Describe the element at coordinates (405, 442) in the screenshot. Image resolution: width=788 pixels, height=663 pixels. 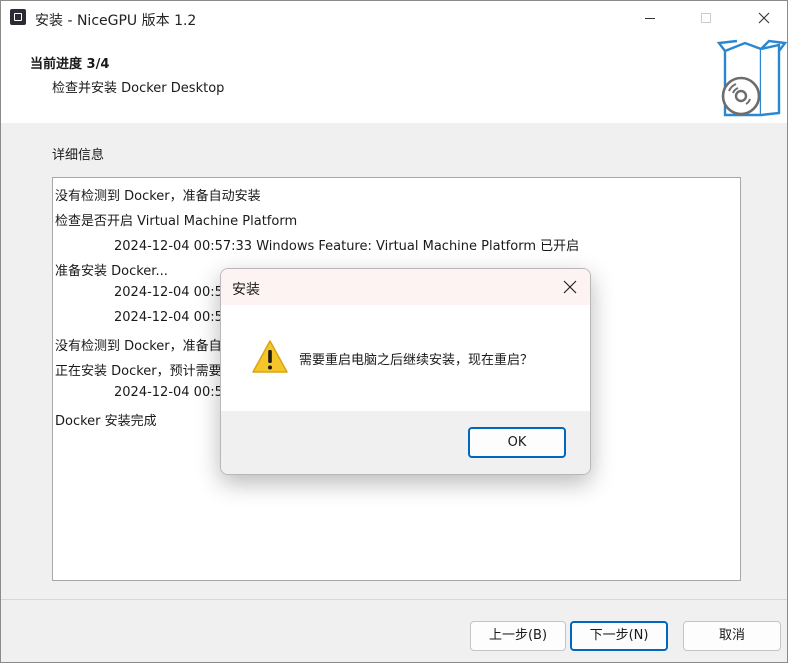
I see `dialog-footer: OK` at that location.